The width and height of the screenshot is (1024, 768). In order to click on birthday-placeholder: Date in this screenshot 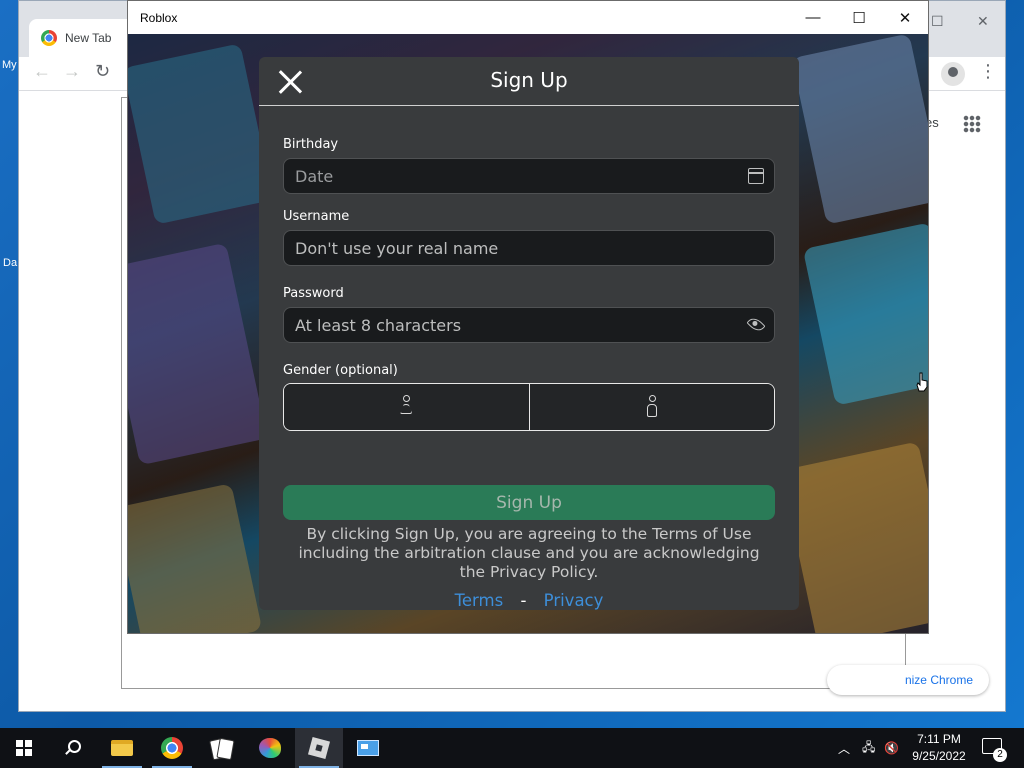, I will do `click(314, 176)`.